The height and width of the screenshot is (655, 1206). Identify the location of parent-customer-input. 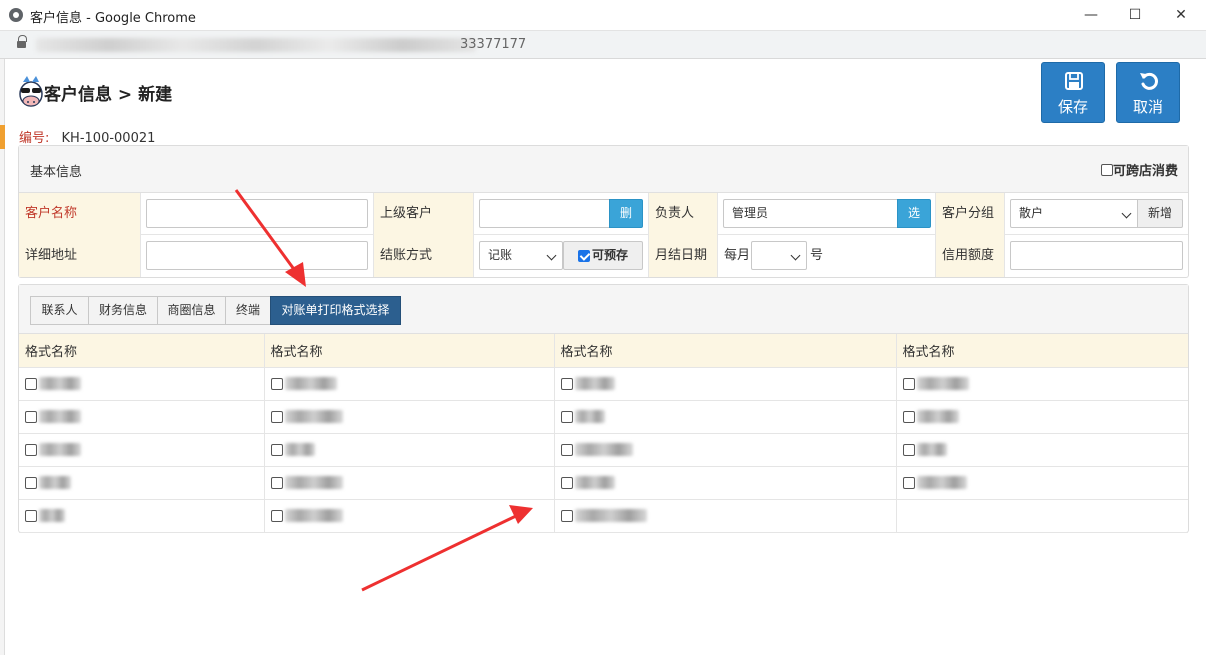
(544, 213).